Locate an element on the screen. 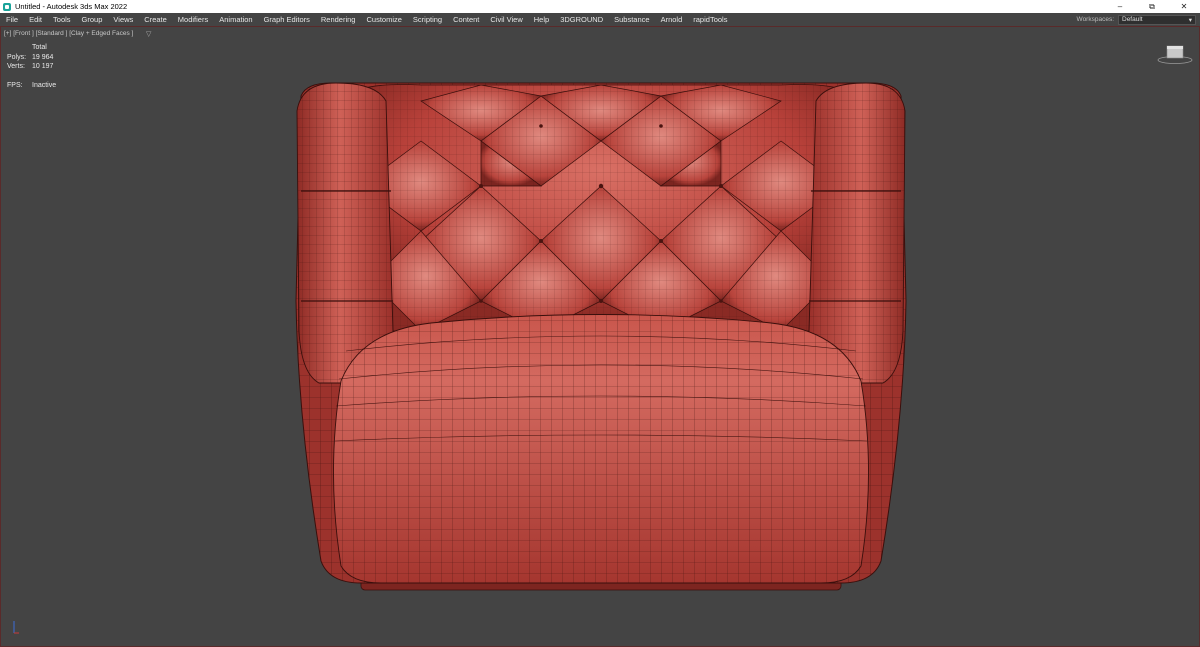  menu-content: Content is located at coordinates (466, 19).